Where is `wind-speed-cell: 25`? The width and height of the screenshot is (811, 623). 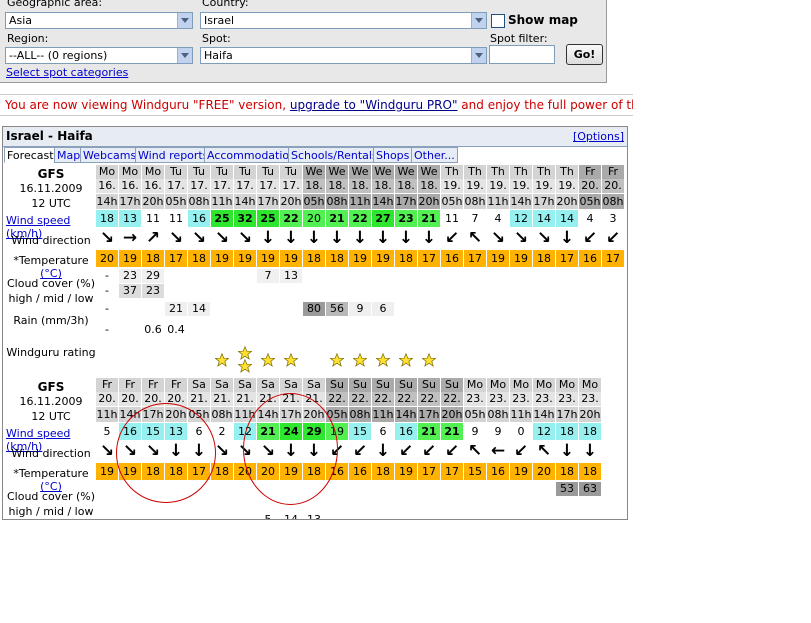 wind-speed-cell: 25 is located at coordinates (268, 218).